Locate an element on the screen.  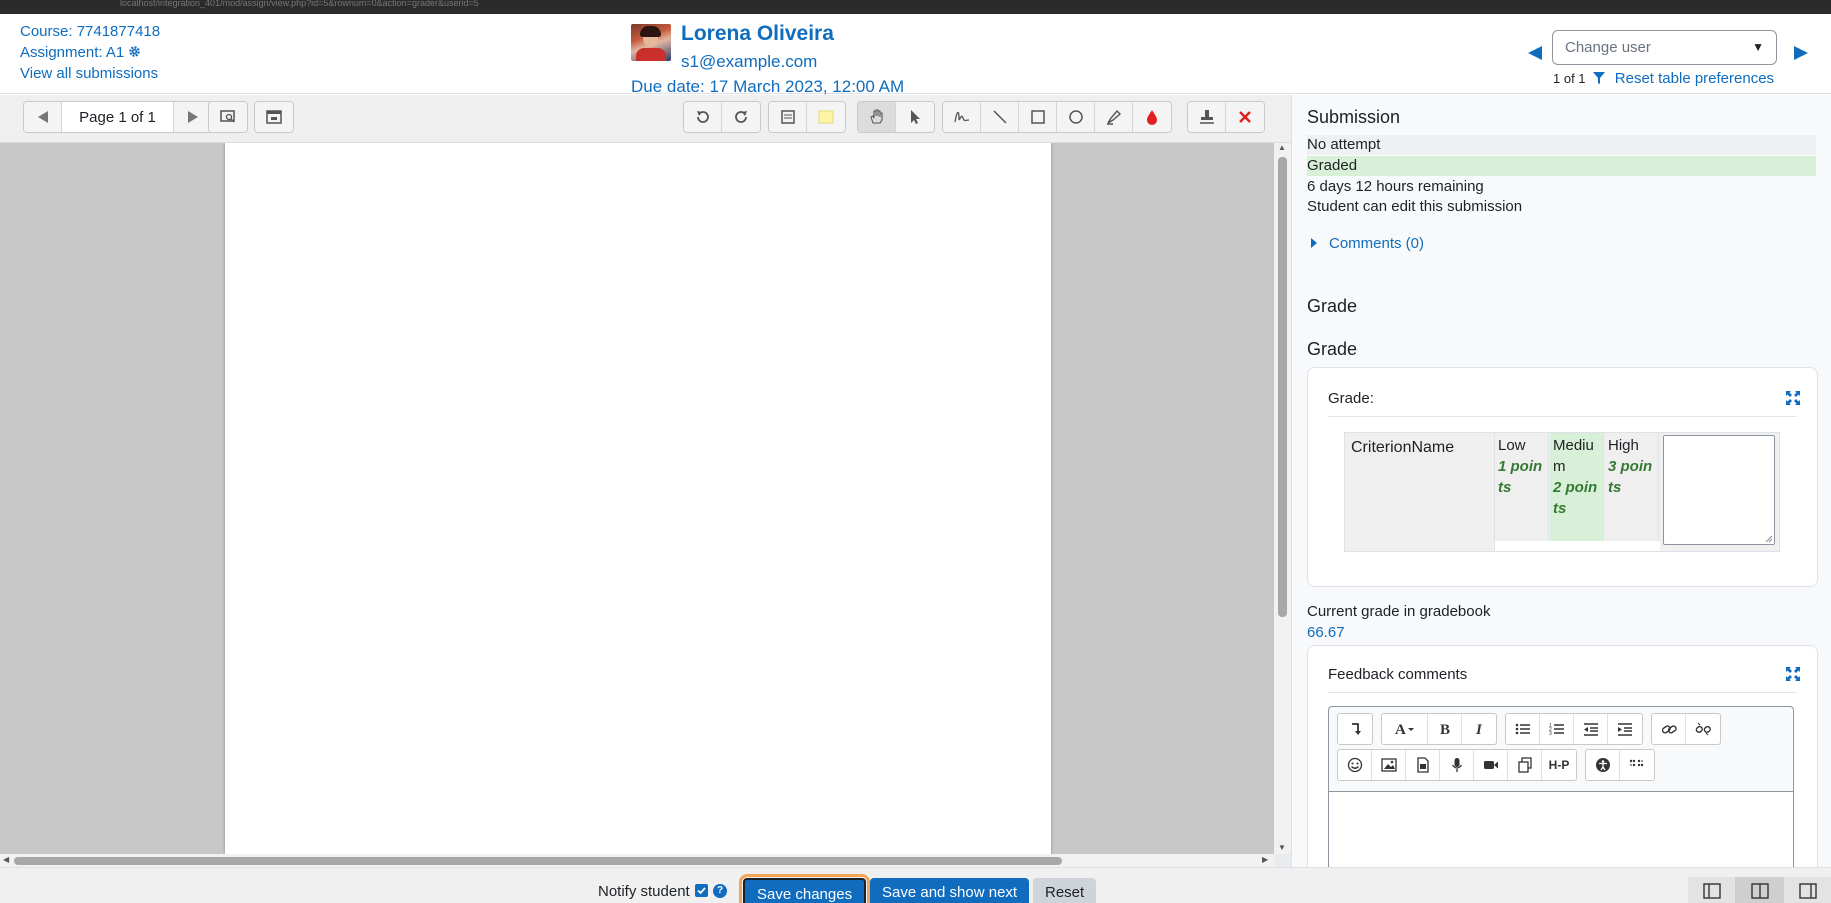
delete-button is located at coordinates (1245, 117).